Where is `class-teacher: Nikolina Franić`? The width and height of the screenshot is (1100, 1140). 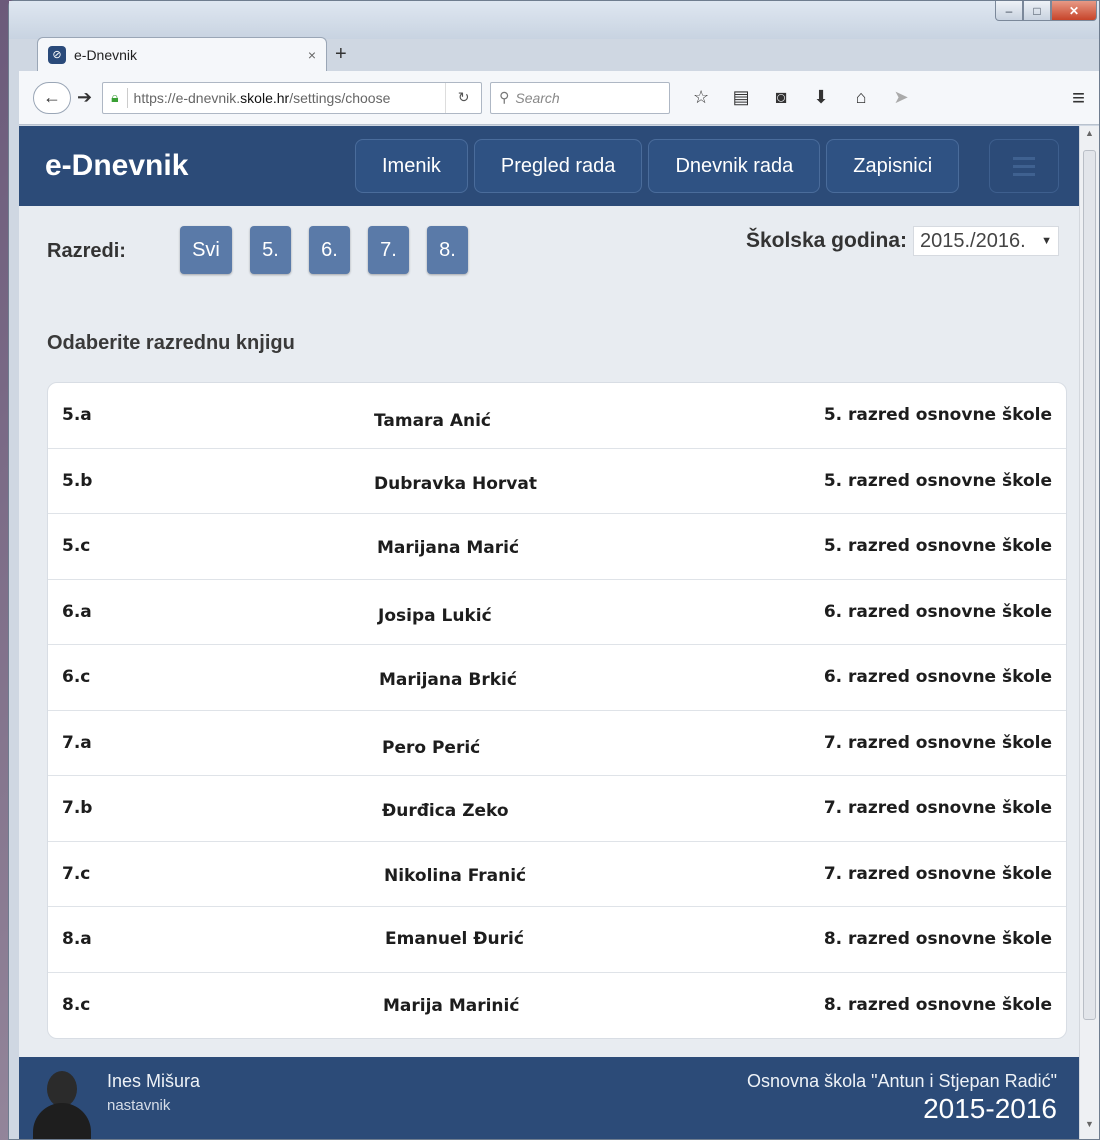 class-teacher: Nikolina Franić is located at coordinates (455, 875).